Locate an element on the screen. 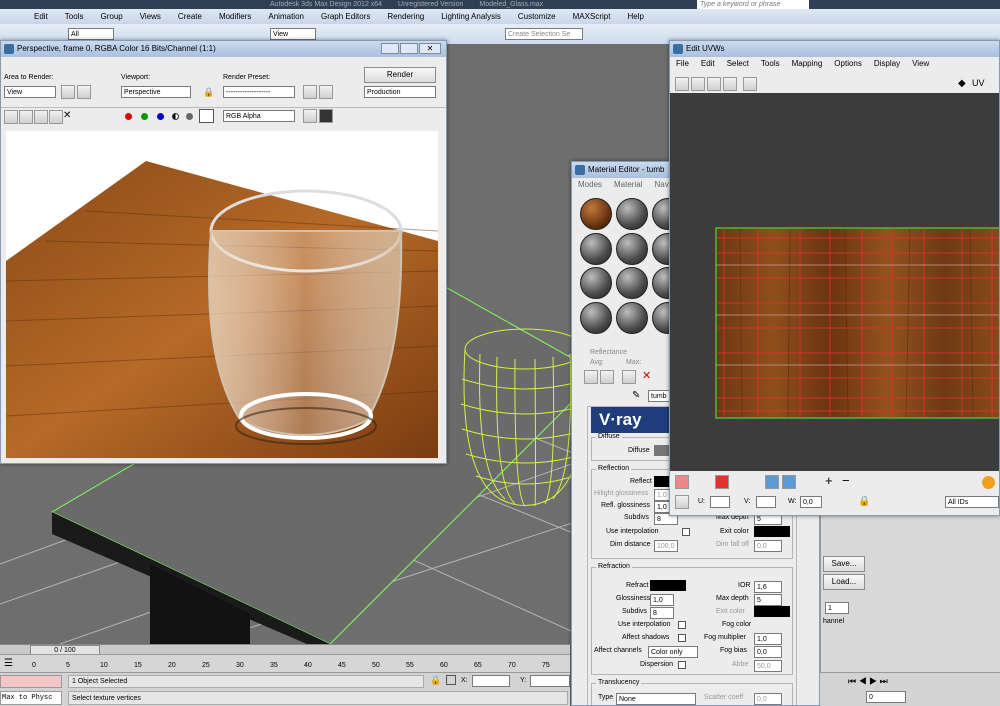  uv-menu-edit: Edit is located at coordinates (708, 63).